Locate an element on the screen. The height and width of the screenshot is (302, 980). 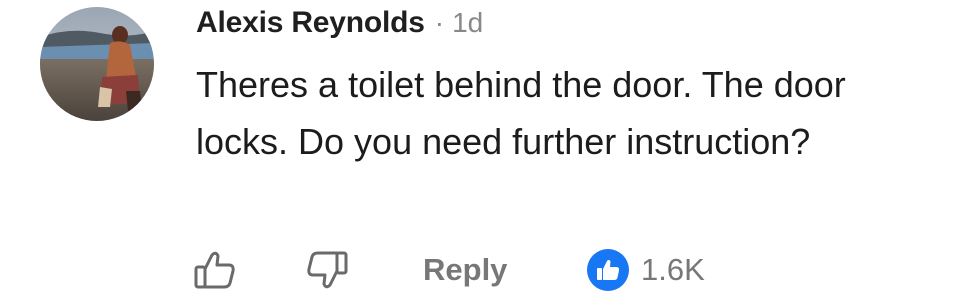
thumbs-down-icon is located at coordinates (327, 270).